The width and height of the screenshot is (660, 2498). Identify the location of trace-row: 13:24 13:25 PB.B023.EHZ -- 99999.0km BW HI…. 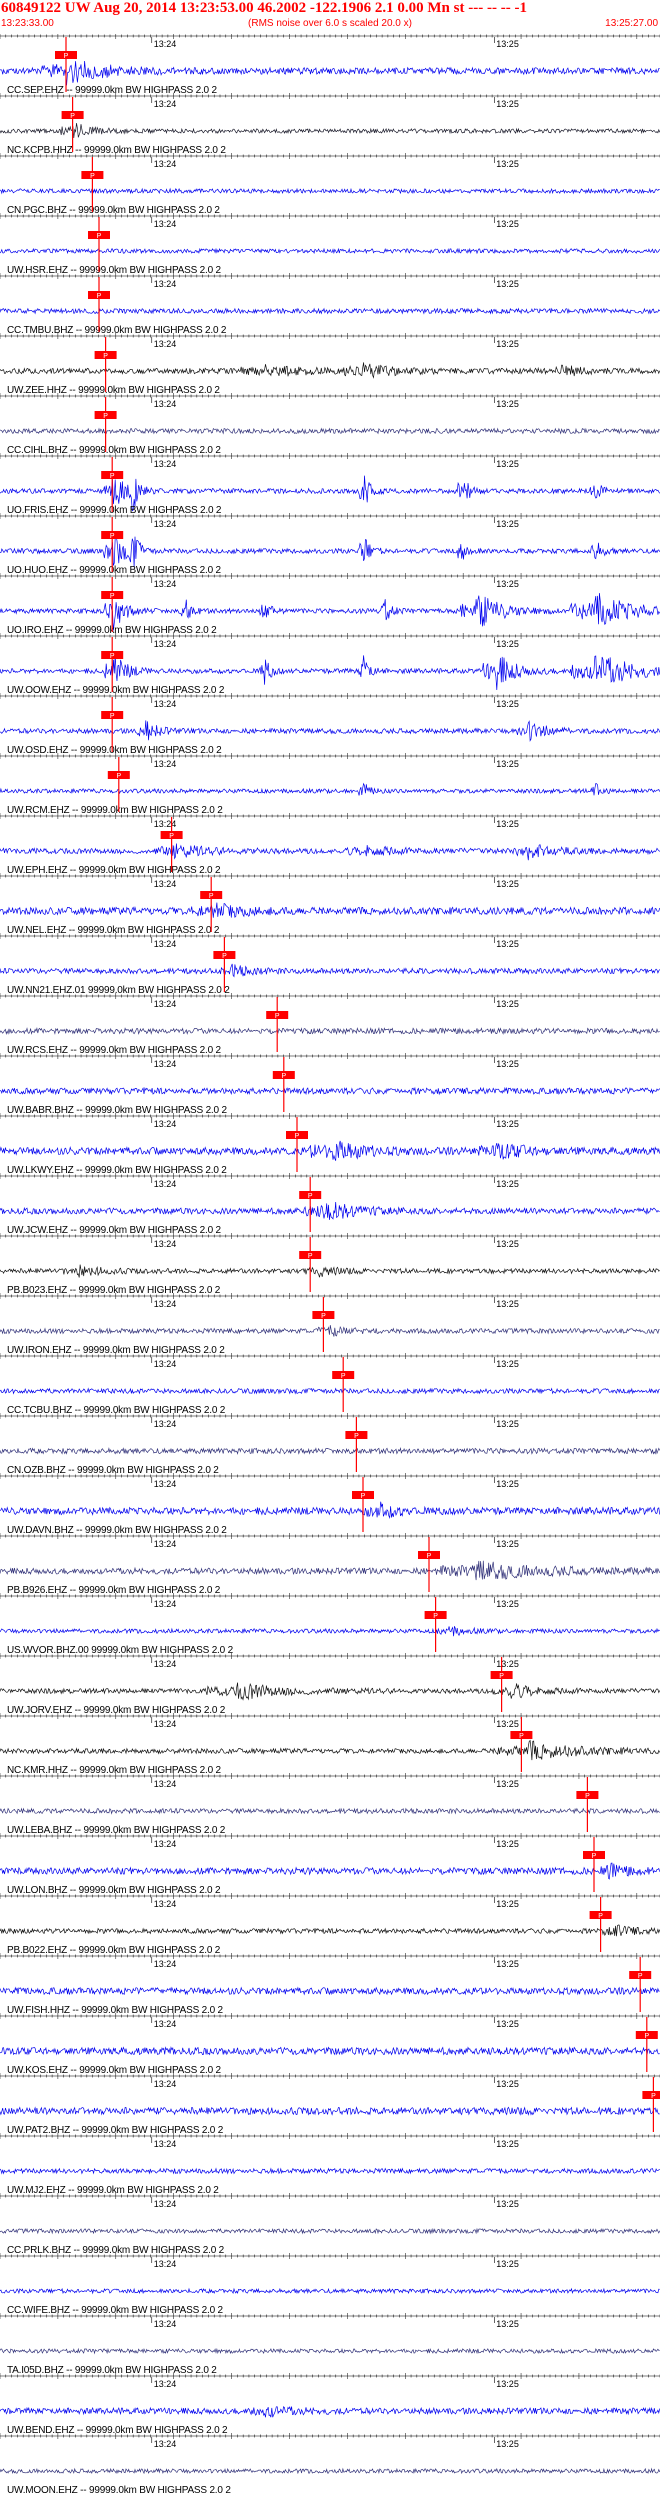
(330, 1264).